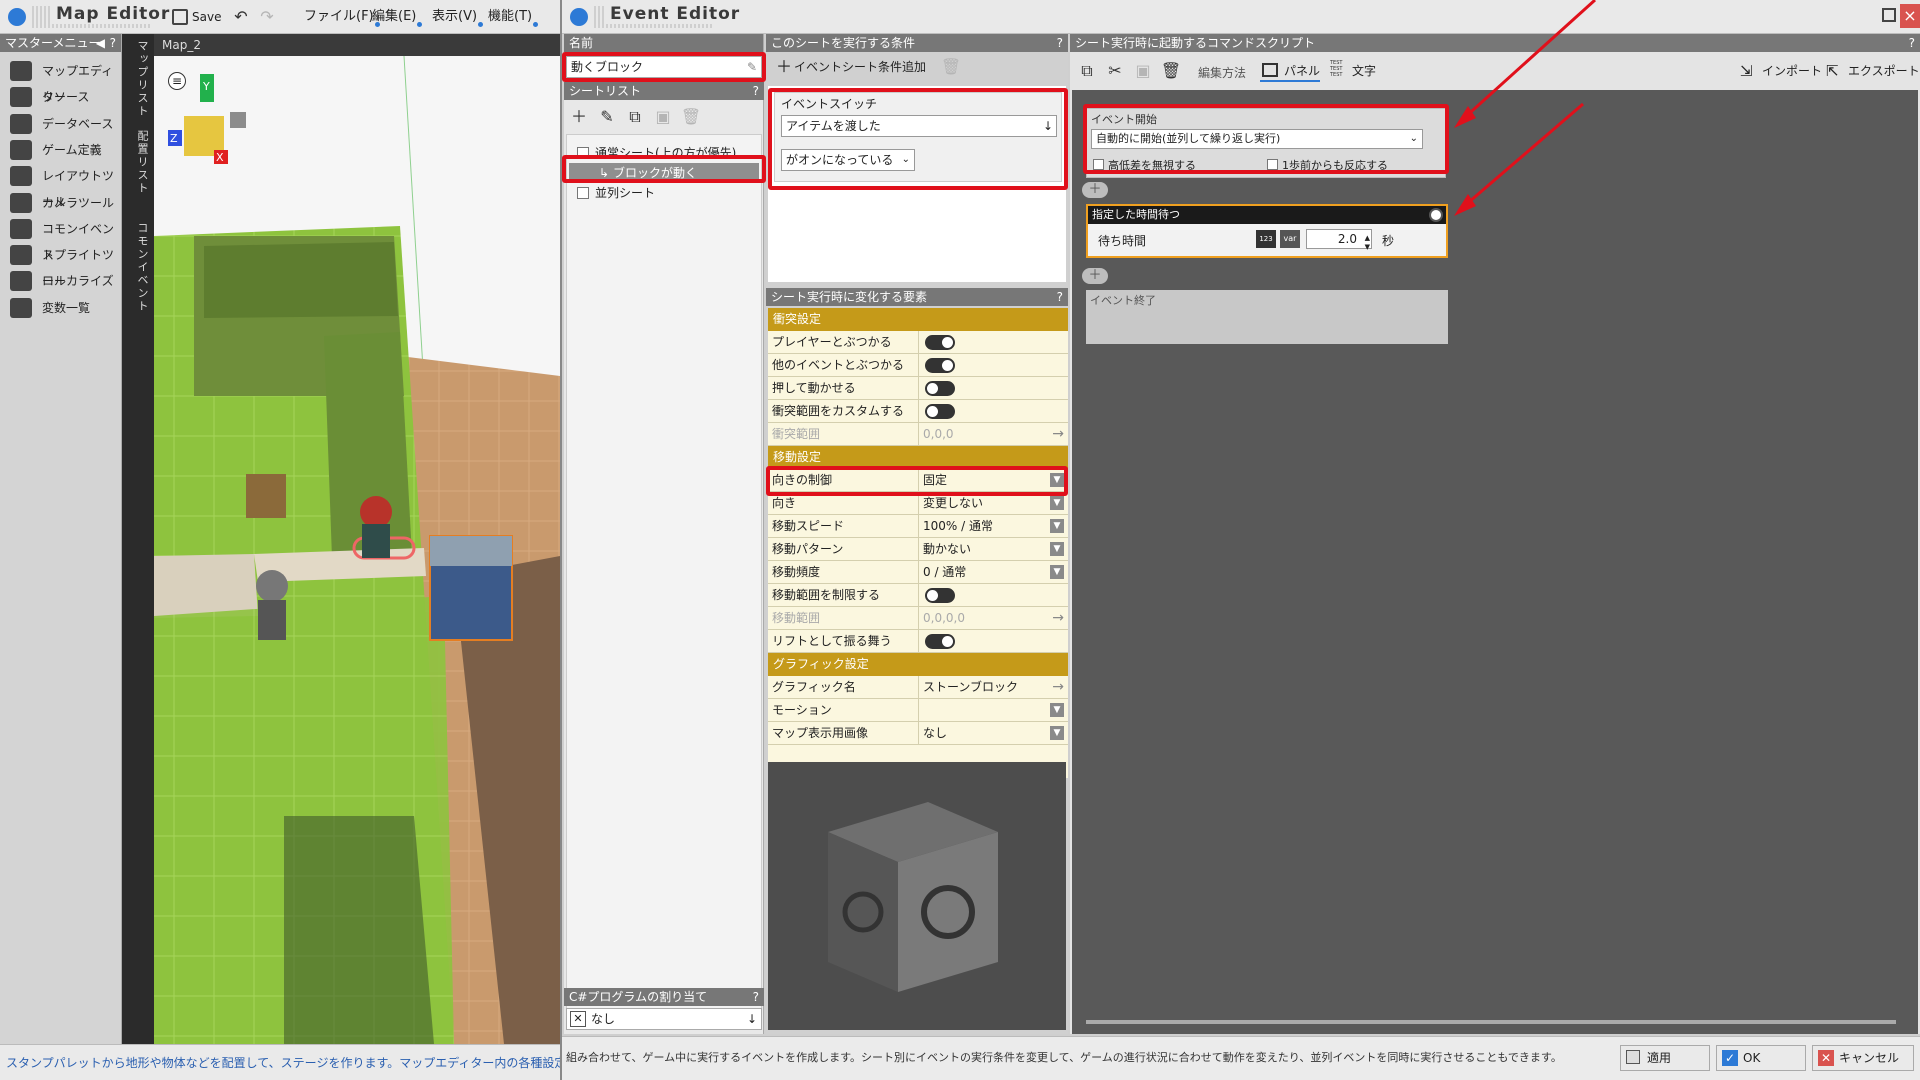 This screenshot has height=1080, width=1920. I want to click on map-viewport-header: Map_2, so click(357, 45).